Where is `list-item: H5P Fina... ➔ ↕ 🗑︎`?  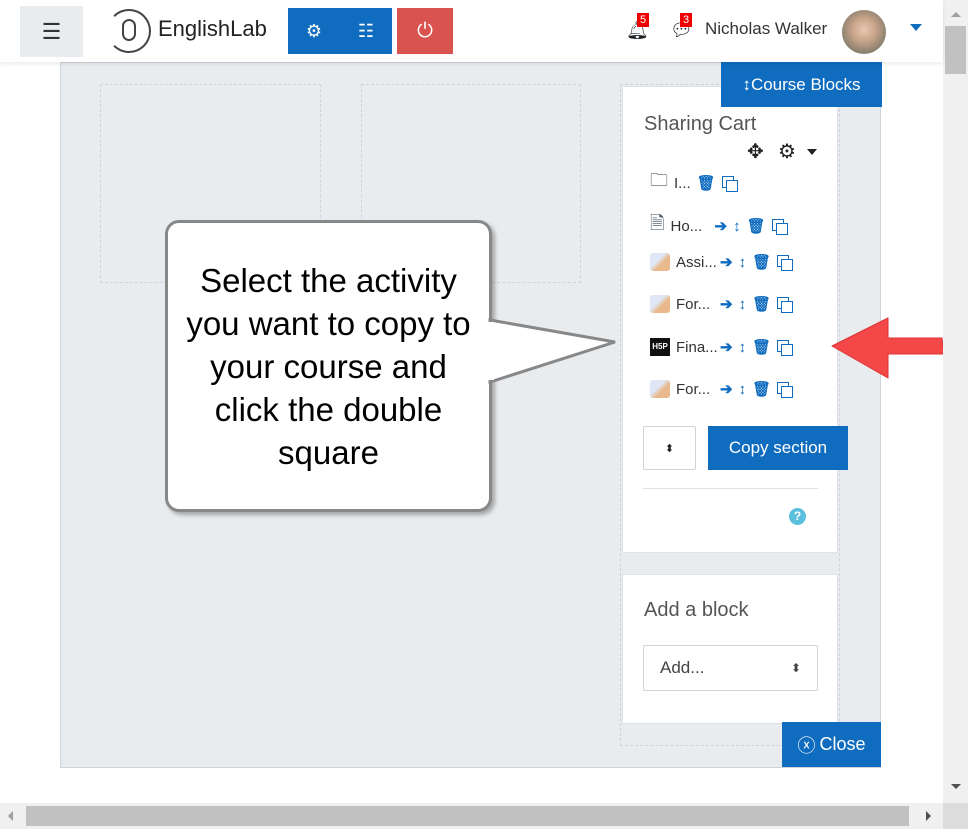 list-item: H5P Fina... ➔ ↕ 🗑︎ is located at coordinates (722, 347).